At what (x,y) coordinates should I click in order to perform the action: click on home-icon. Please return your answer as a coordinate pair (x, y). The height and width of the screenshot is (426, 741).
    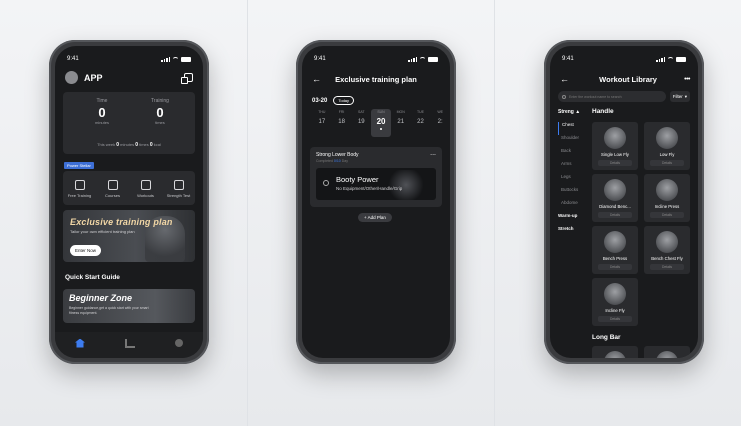
    Looking at the image, I should click on (80, 343).